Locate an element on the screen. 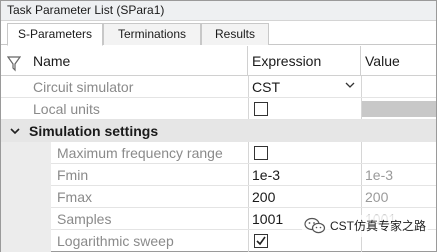 The image size is (437, 252). row-label: Fmax is located at coordinates (74, 197).